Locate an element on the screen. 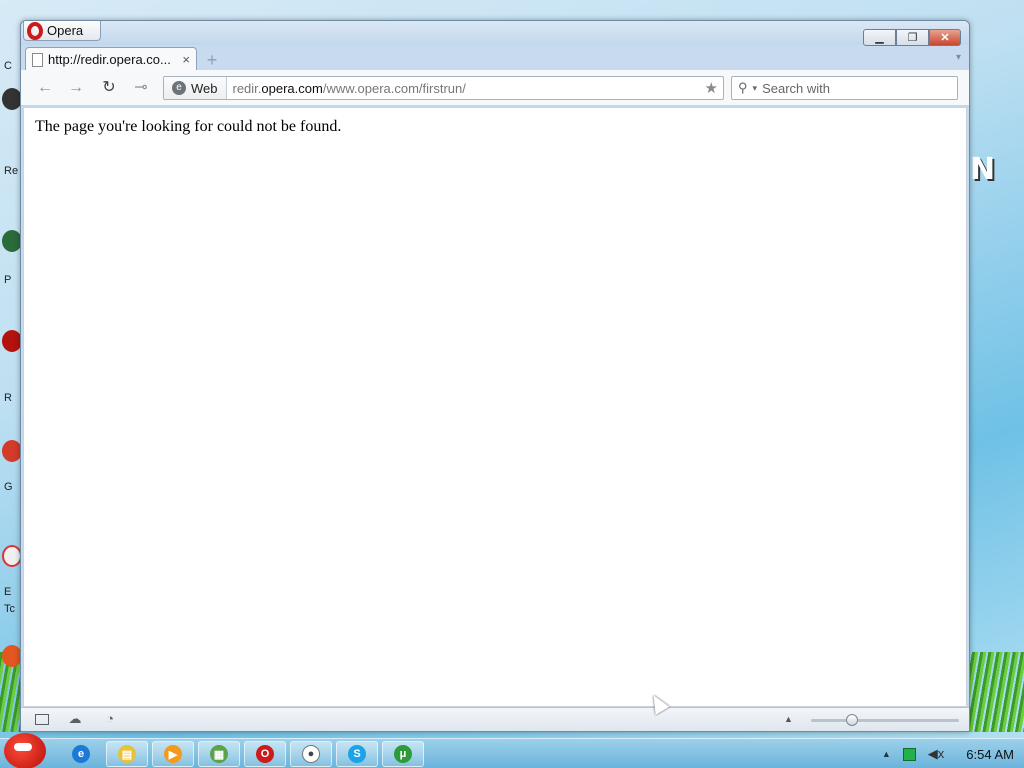  address-url: redir.opera.com/www.opera.com/firstrun/ is located at coordinates (466, 88).